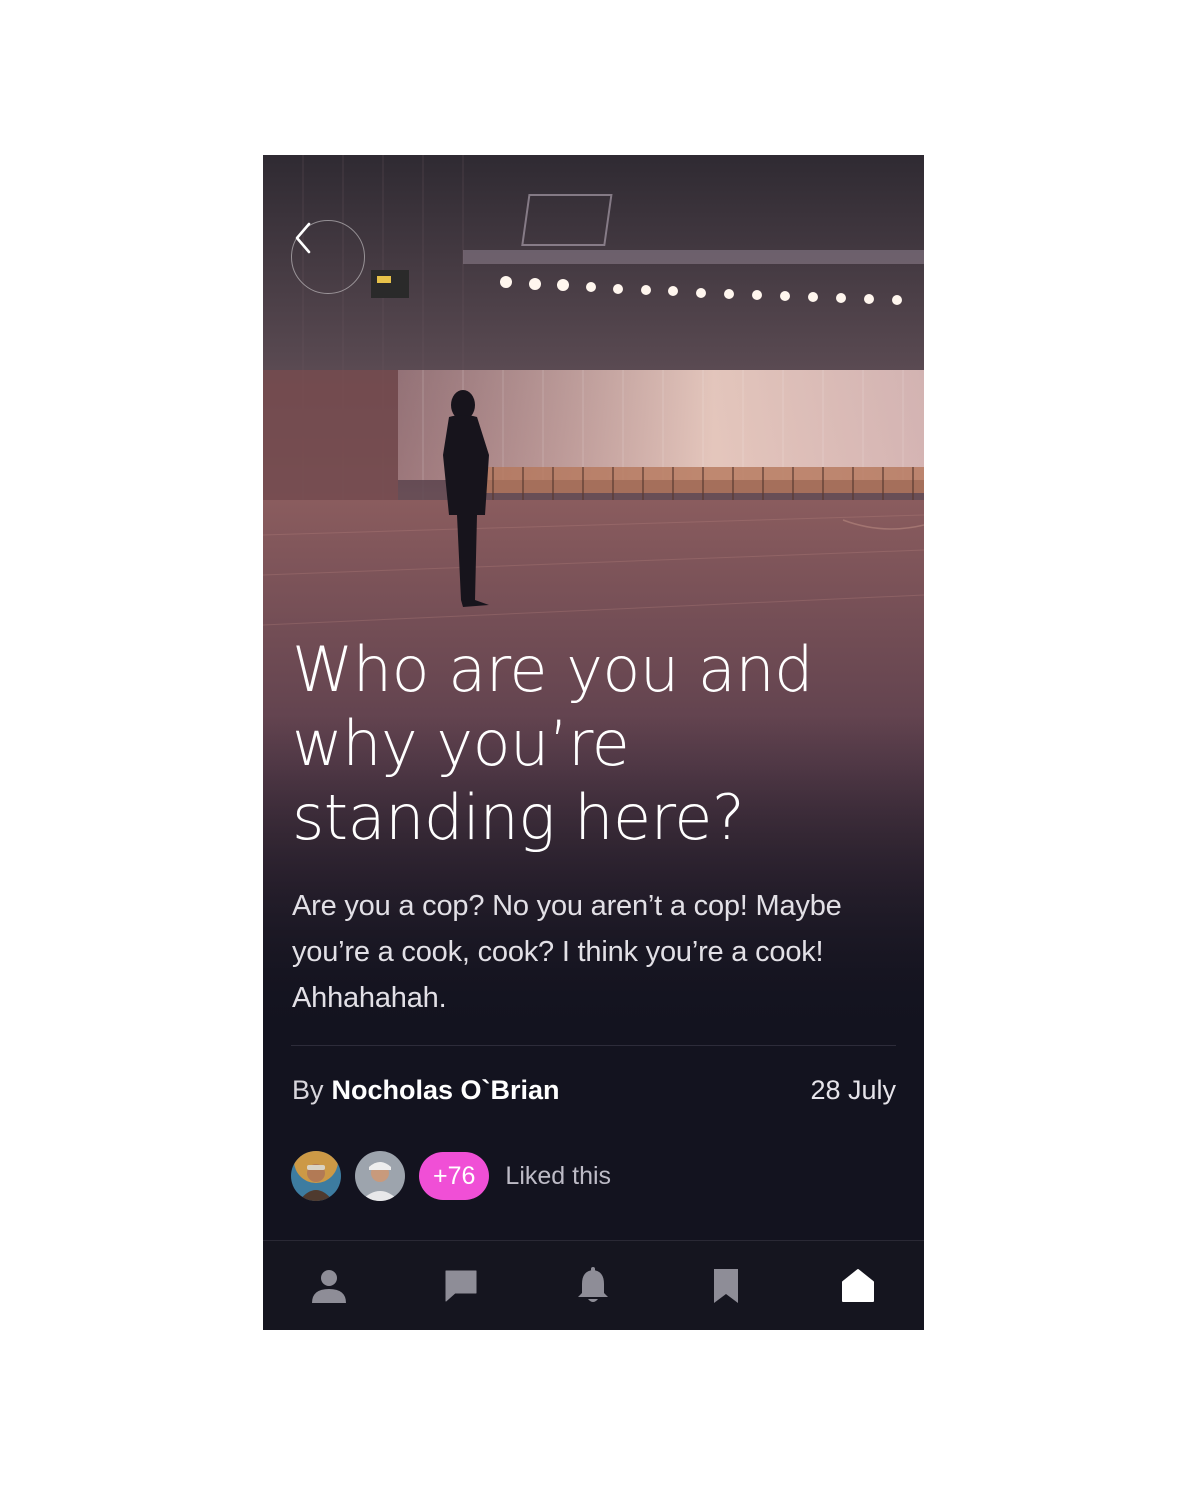 This screenshot has width=1200, height=1500. I want to click on likes-row: +76 Liked this, so click(451, 1176).